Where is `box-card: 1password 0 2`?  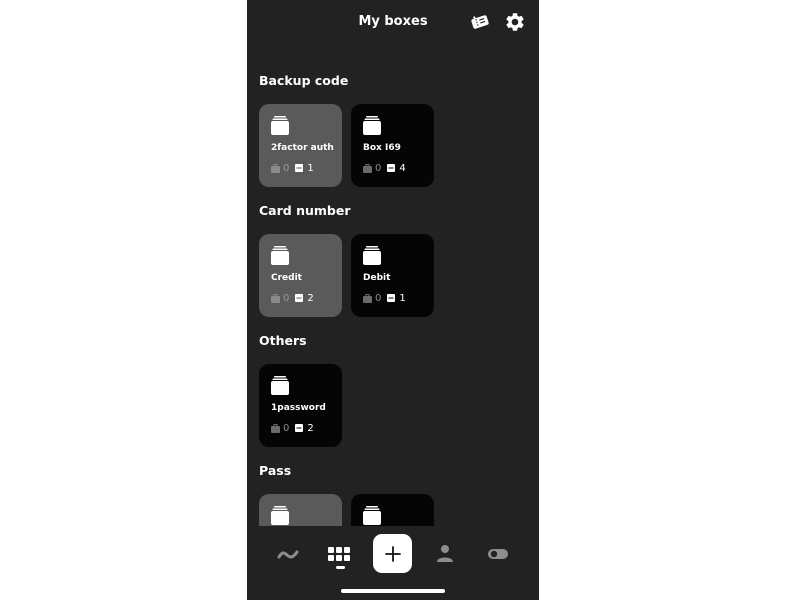
box-card: 1password 0 2 is located at coordinates (300, 405).